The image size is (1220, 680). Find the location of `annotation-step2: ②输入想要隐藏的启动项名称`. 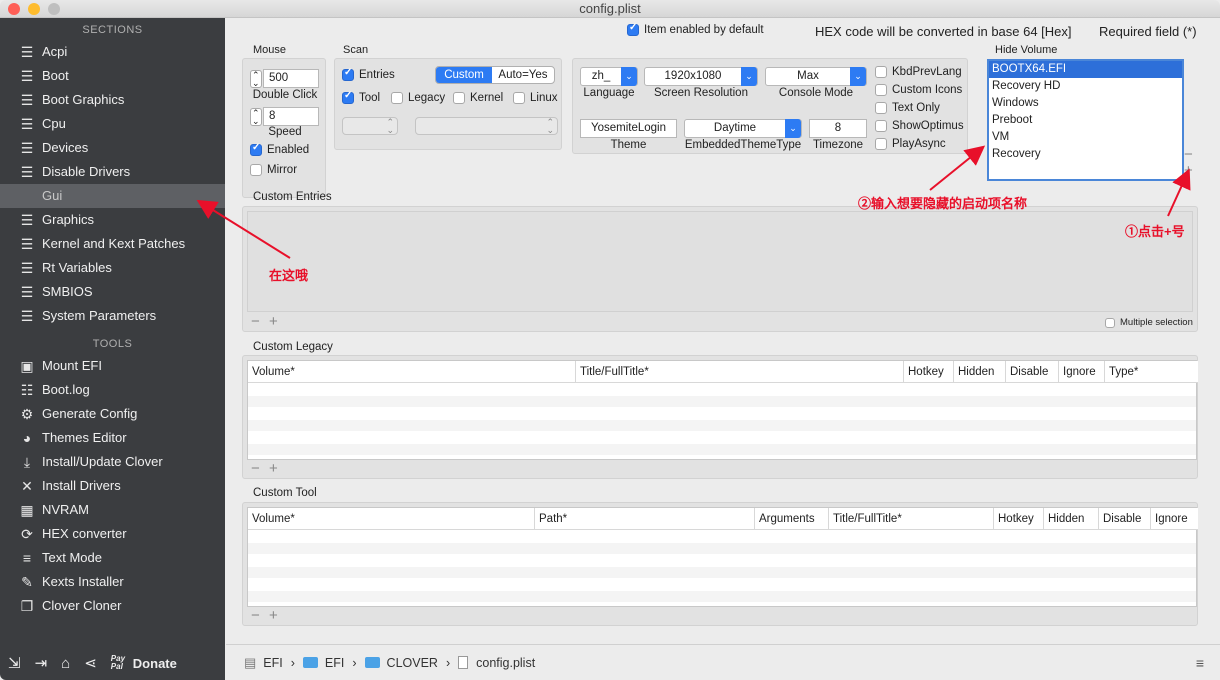

annotation-step2: ②输入想要隐藏的启动项名称 is located at coordinates (943, 203).